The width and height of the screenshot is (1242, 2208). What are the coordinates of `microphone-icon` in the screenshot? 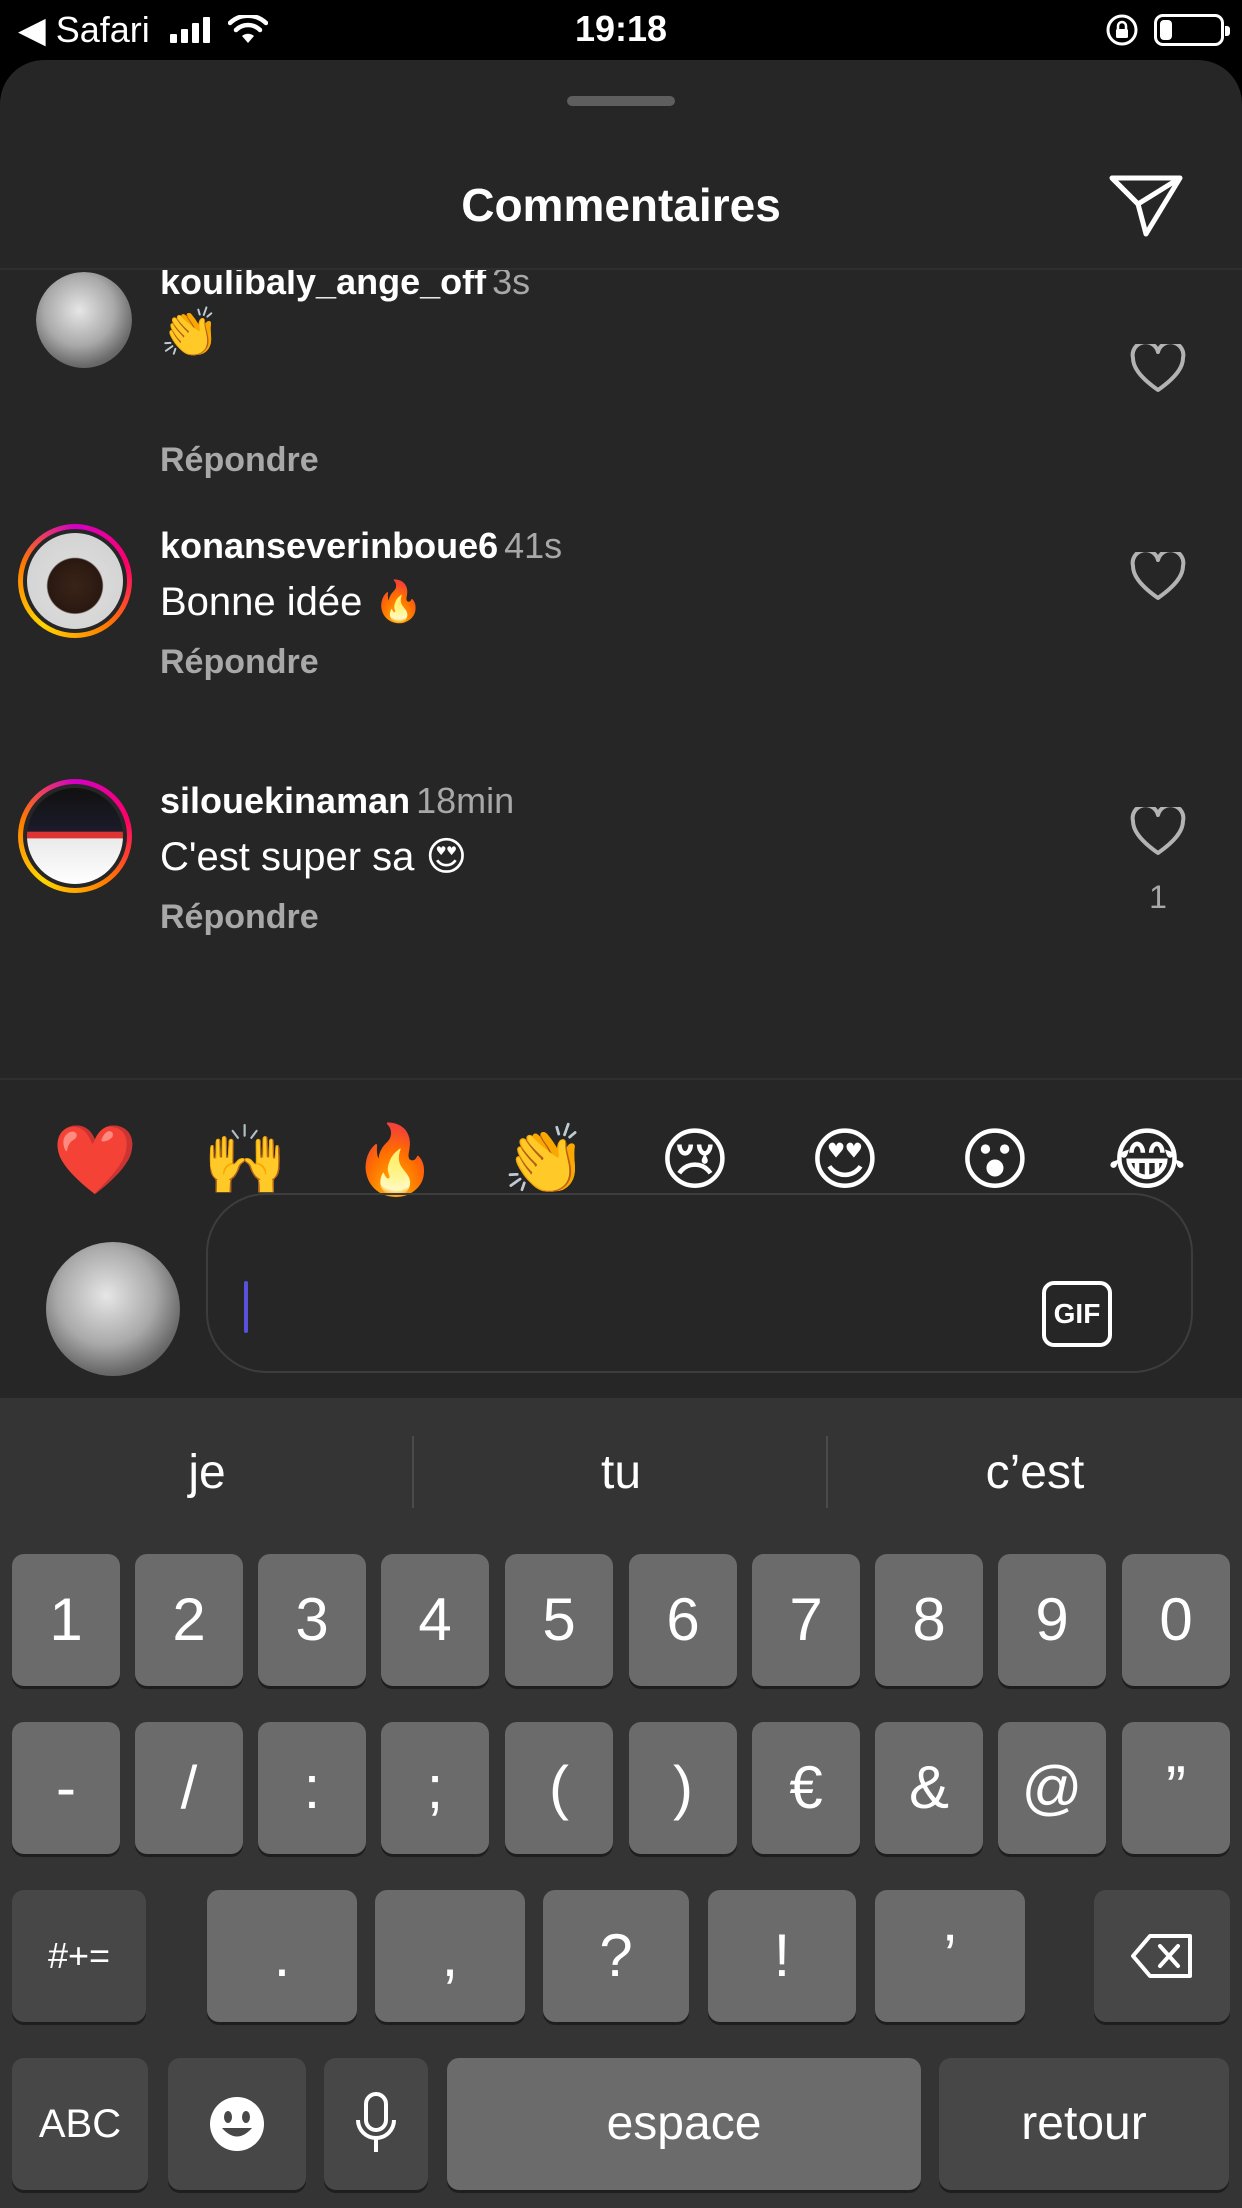 It's located at (376, 2122).